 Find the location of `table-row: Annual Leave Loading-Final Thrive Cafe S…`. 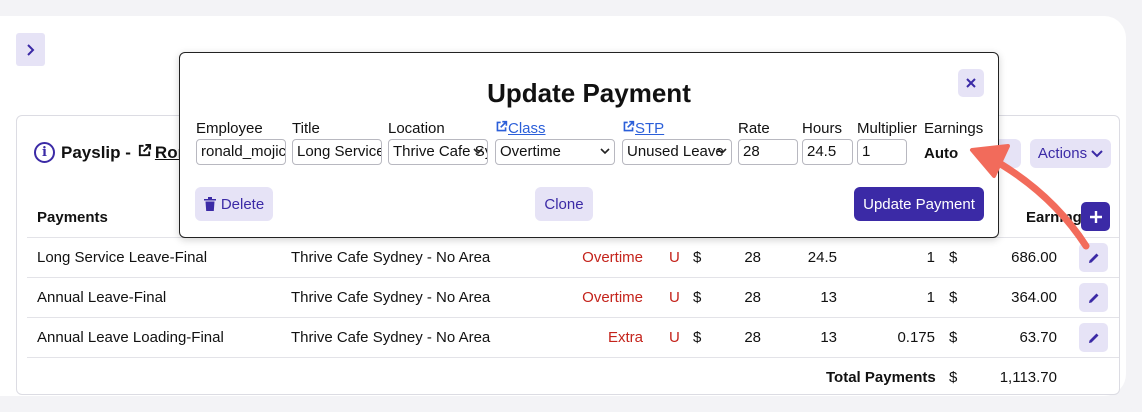

table-row: Annual Leave Loading-Final Thrive Cafe S… is located at coordinates (573, 337).